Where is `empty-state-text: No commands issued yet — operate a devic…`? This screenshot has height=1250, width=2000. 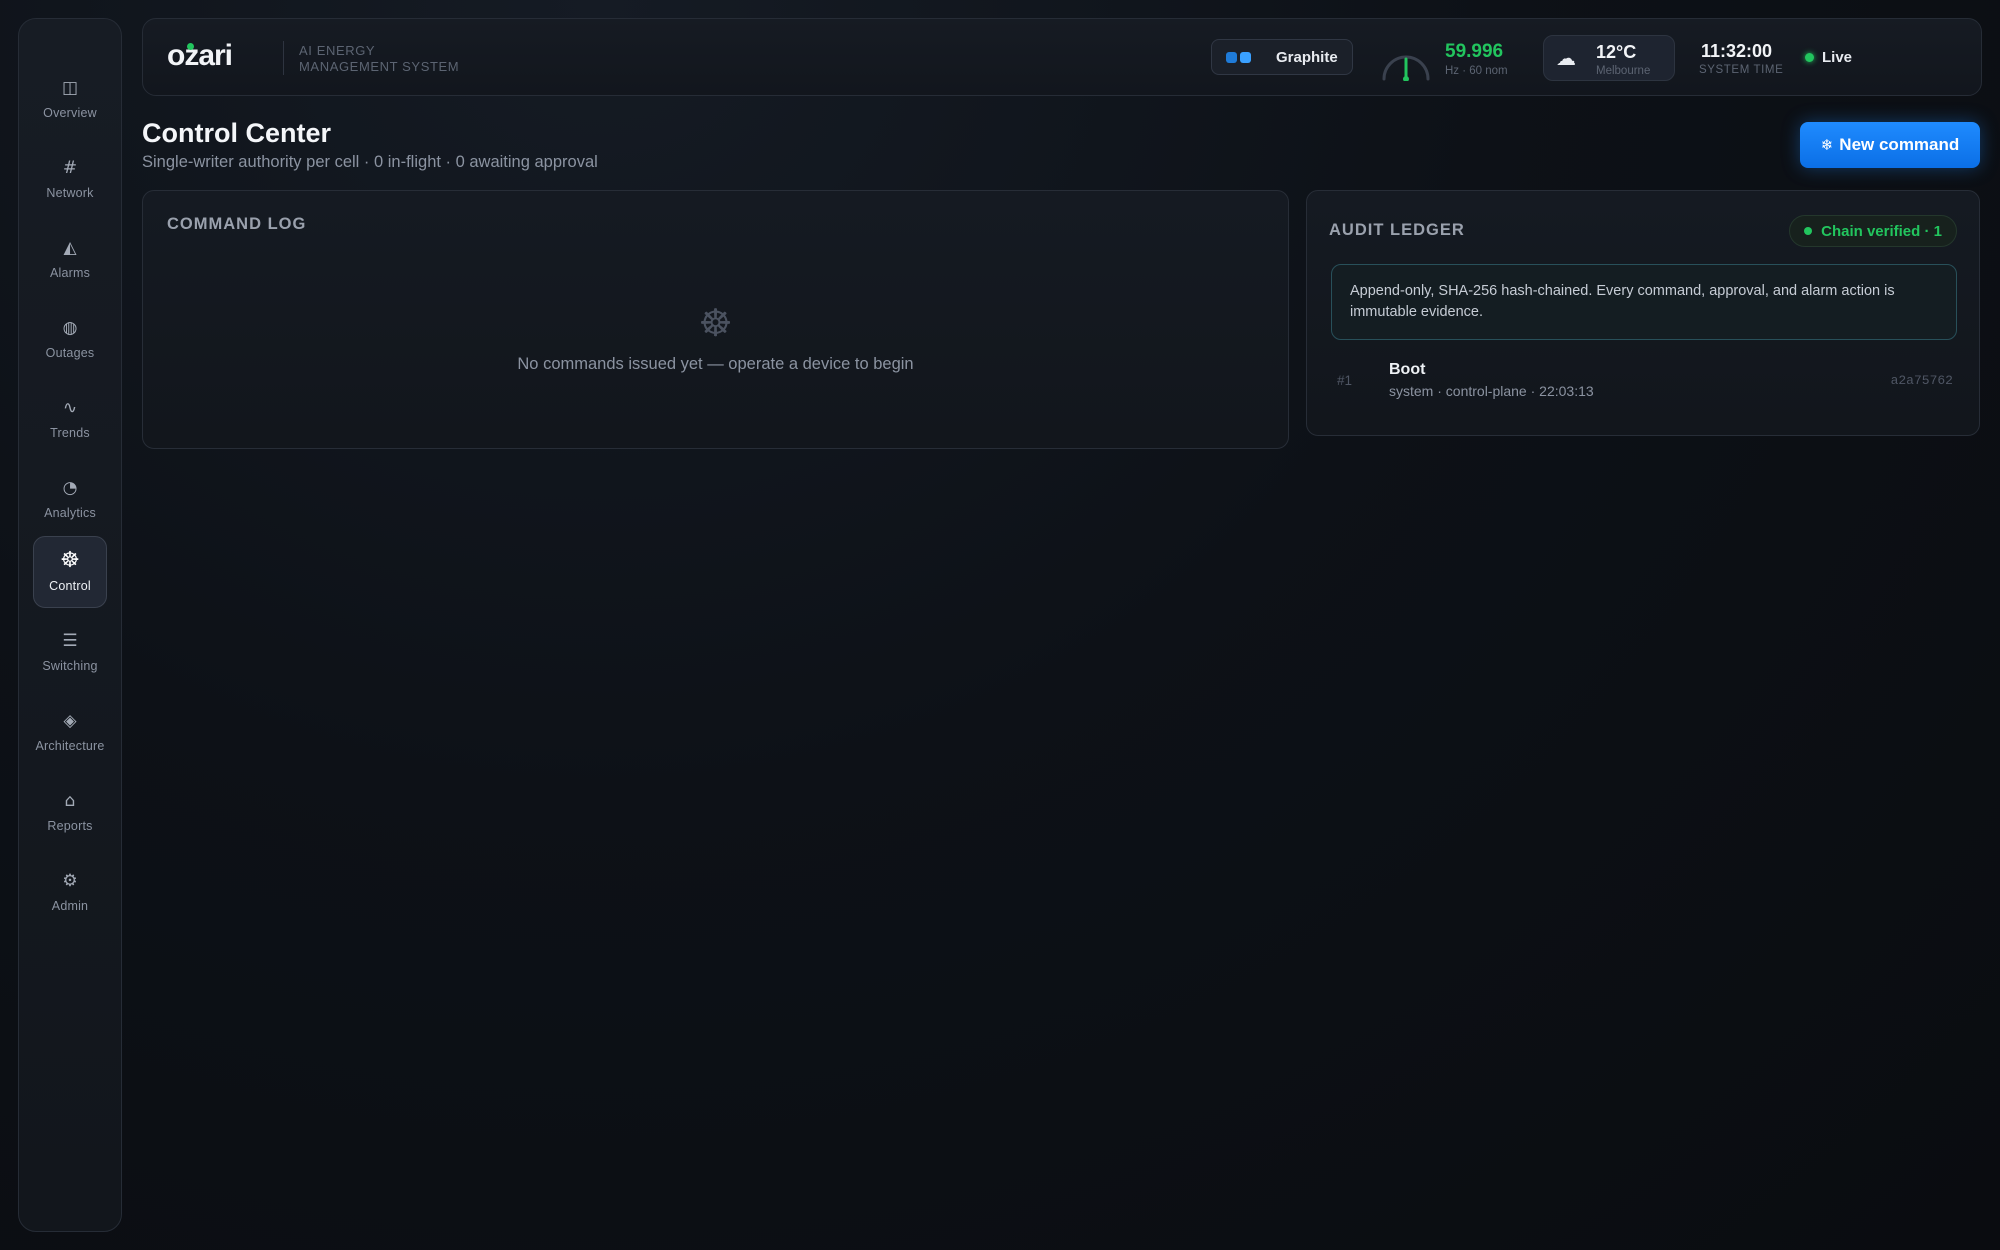 empty-state-text: No commands issued yet — operate a devic… is located at coordinates (715, 364).